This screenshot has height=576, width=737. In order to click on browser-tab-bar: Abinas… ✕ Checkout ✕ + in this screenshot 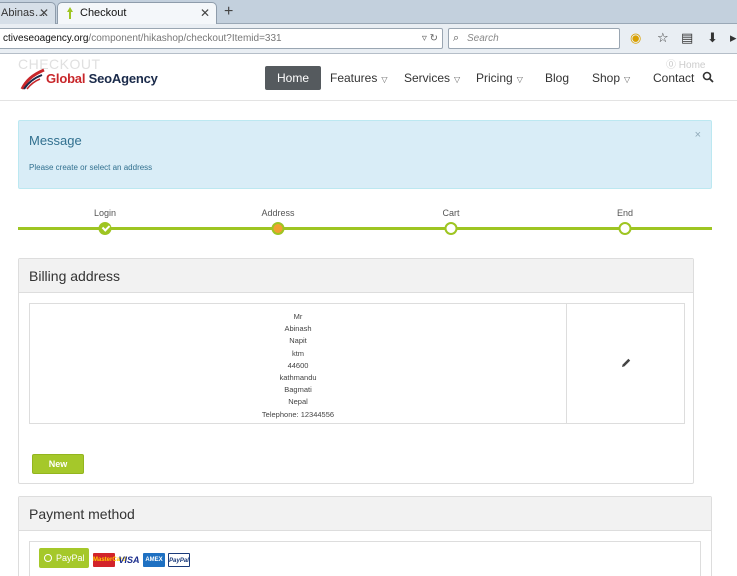, I will do `click(368, 12)`.